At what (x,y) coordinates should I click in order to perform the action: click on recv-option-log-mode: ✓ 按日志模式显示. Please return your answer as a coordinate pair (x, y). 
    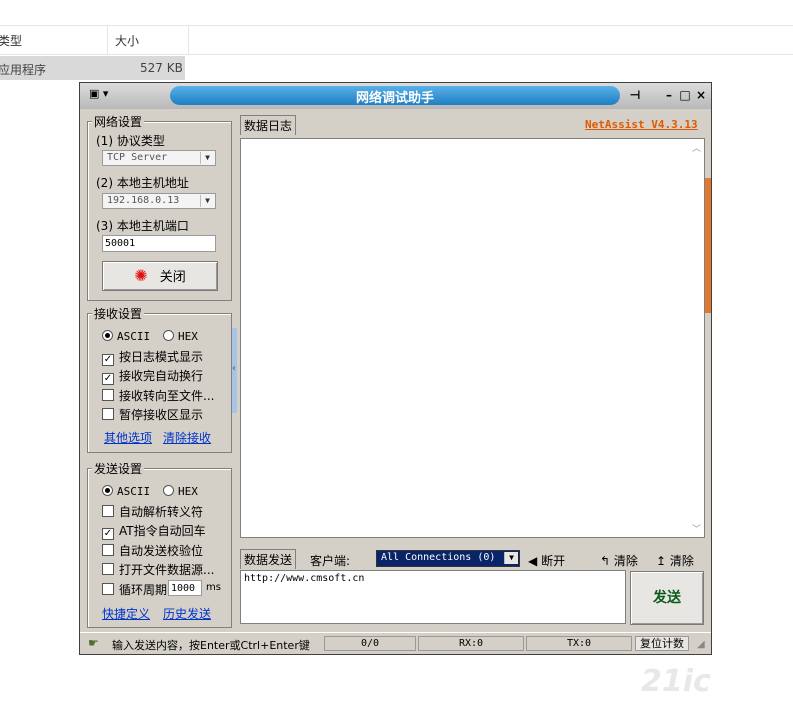
    Looking at the image, I should click on (152, 357).